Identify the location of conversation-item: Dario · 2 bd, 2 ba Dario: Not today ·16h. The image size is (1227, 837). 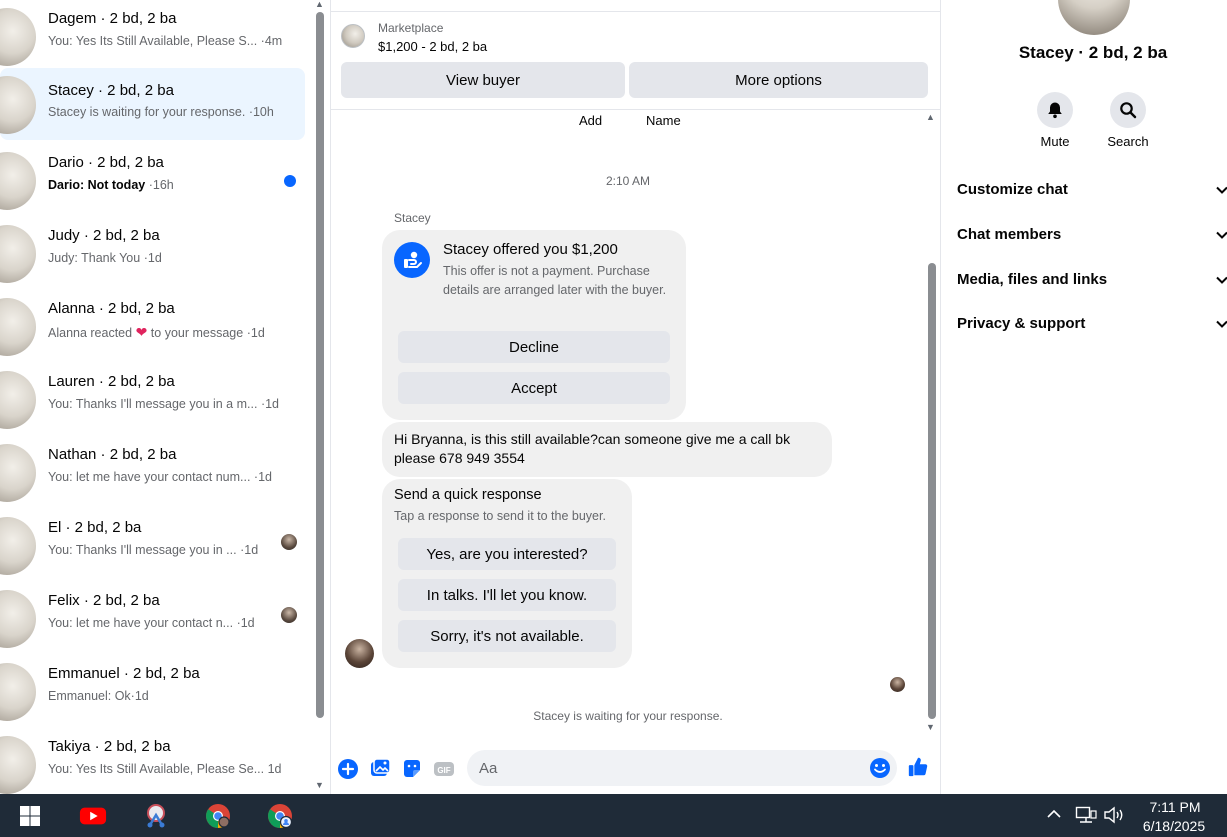
(152, 180).